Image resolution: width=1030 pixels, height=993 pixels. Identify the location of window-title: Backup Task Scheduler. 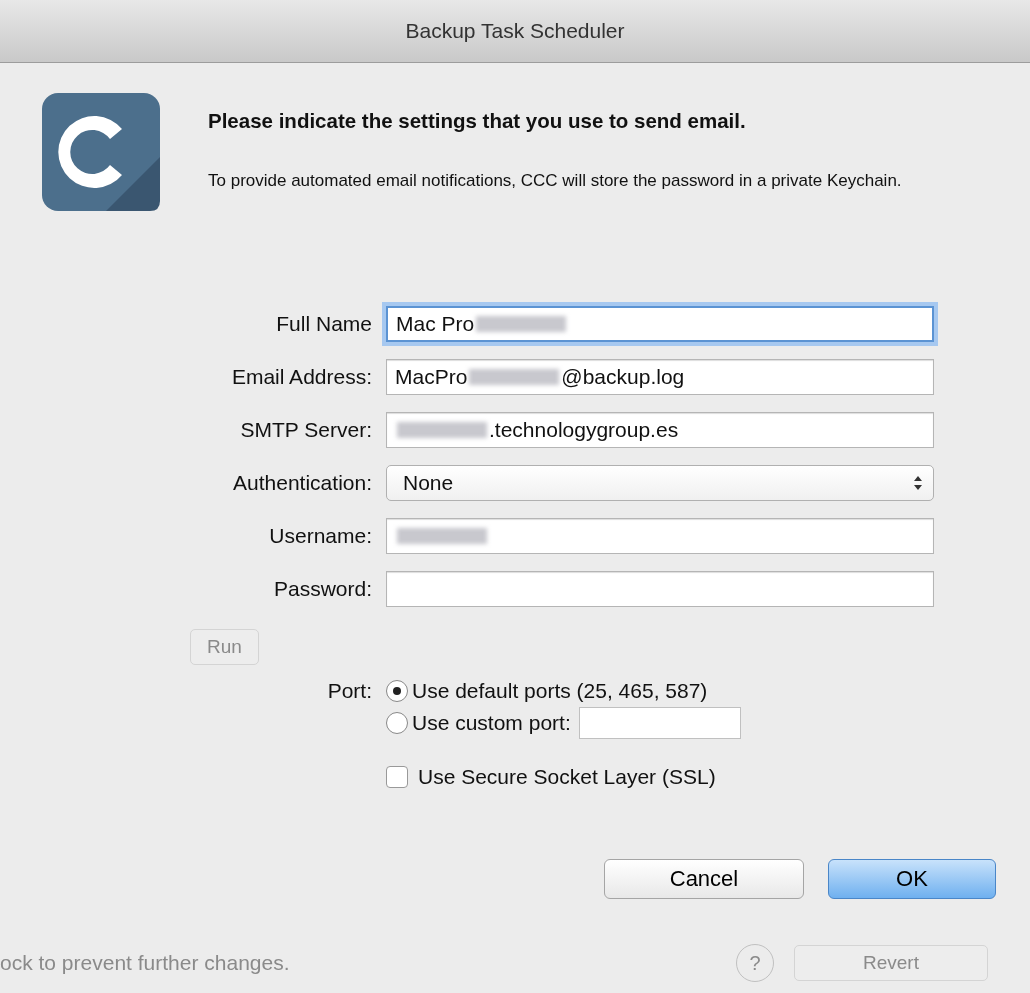
(515, 31).